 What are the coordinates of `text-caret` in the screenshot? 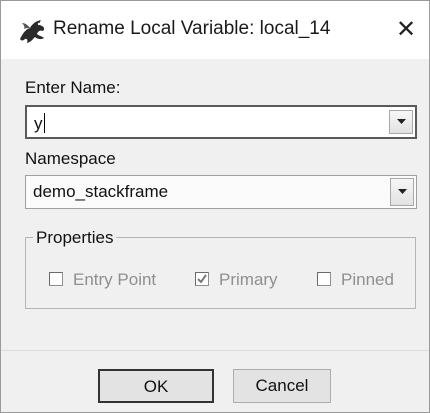 It's located at (44, 123).